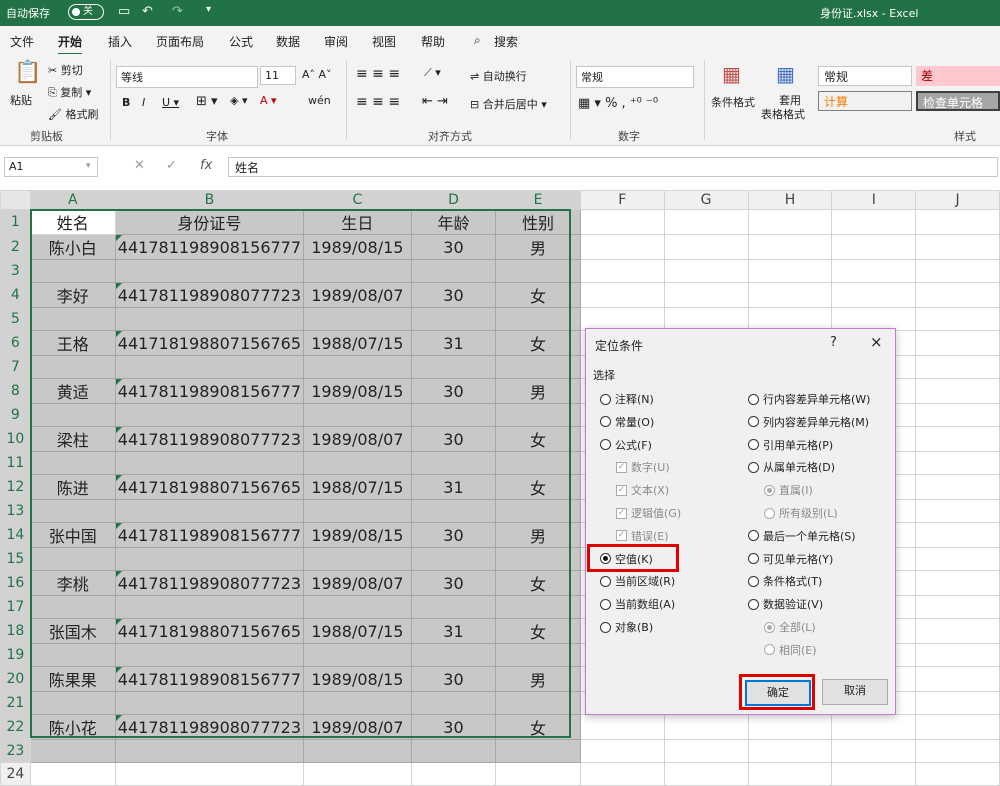 This screenshot has width=1000, height=786. Describe the element at coordinates (785, 604) in the screenshot. I see `radio-right_options-9: 数据验证(V)` at that location.